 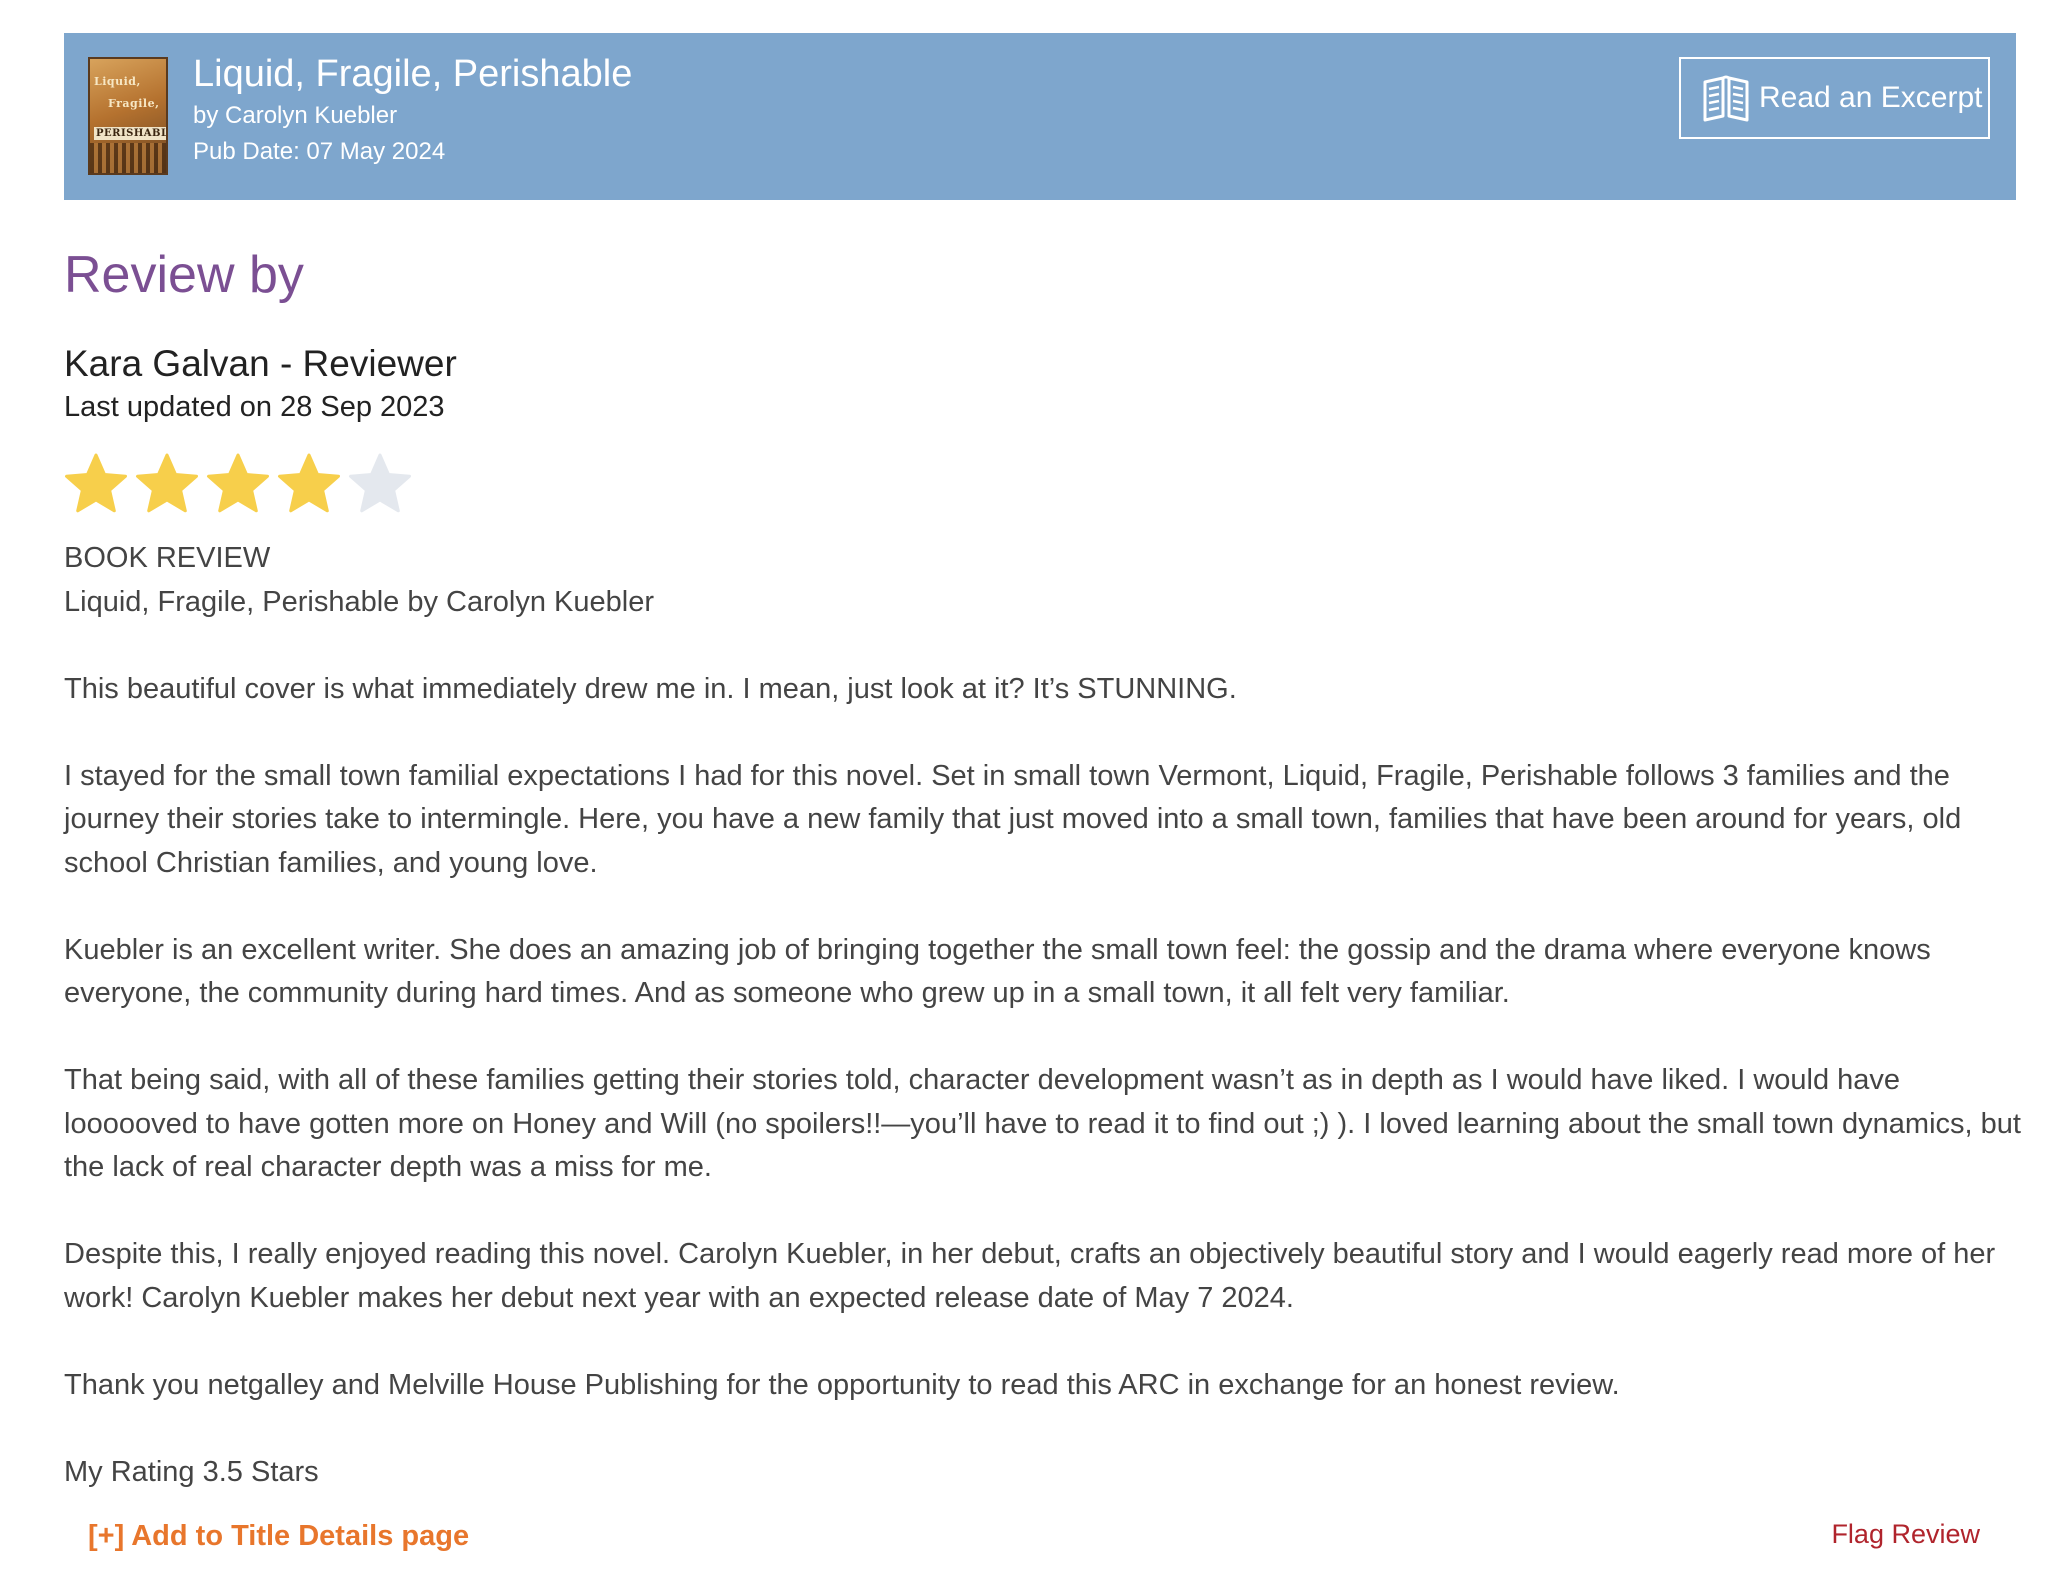 What do you see at coordinates (128, 116) in the screenshot?
I see `book-cover-image: Liquid, Fragile, PERISHABLE` at bounding box center [128, 116].